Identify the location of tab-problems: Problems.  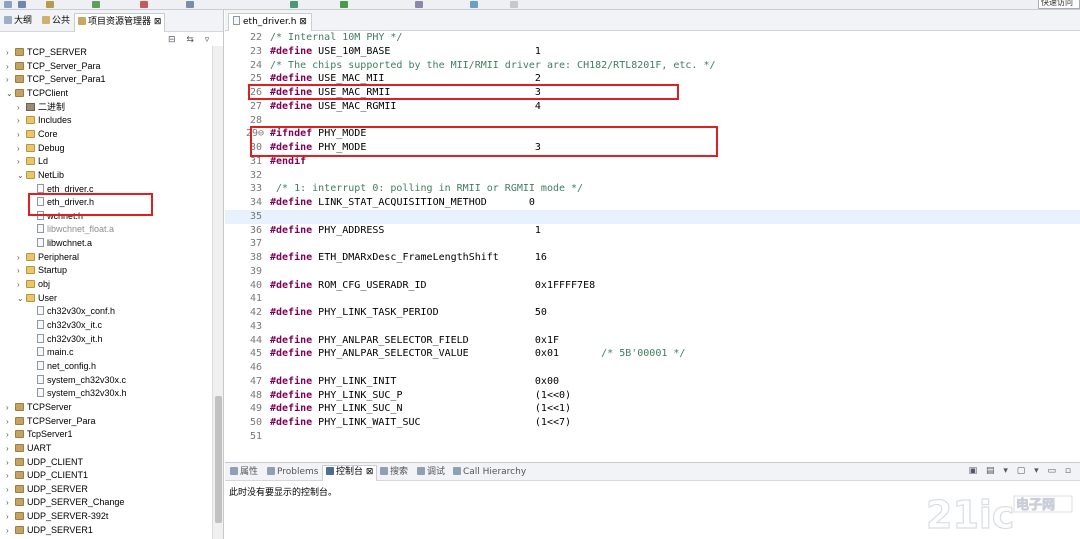
(292, 473).